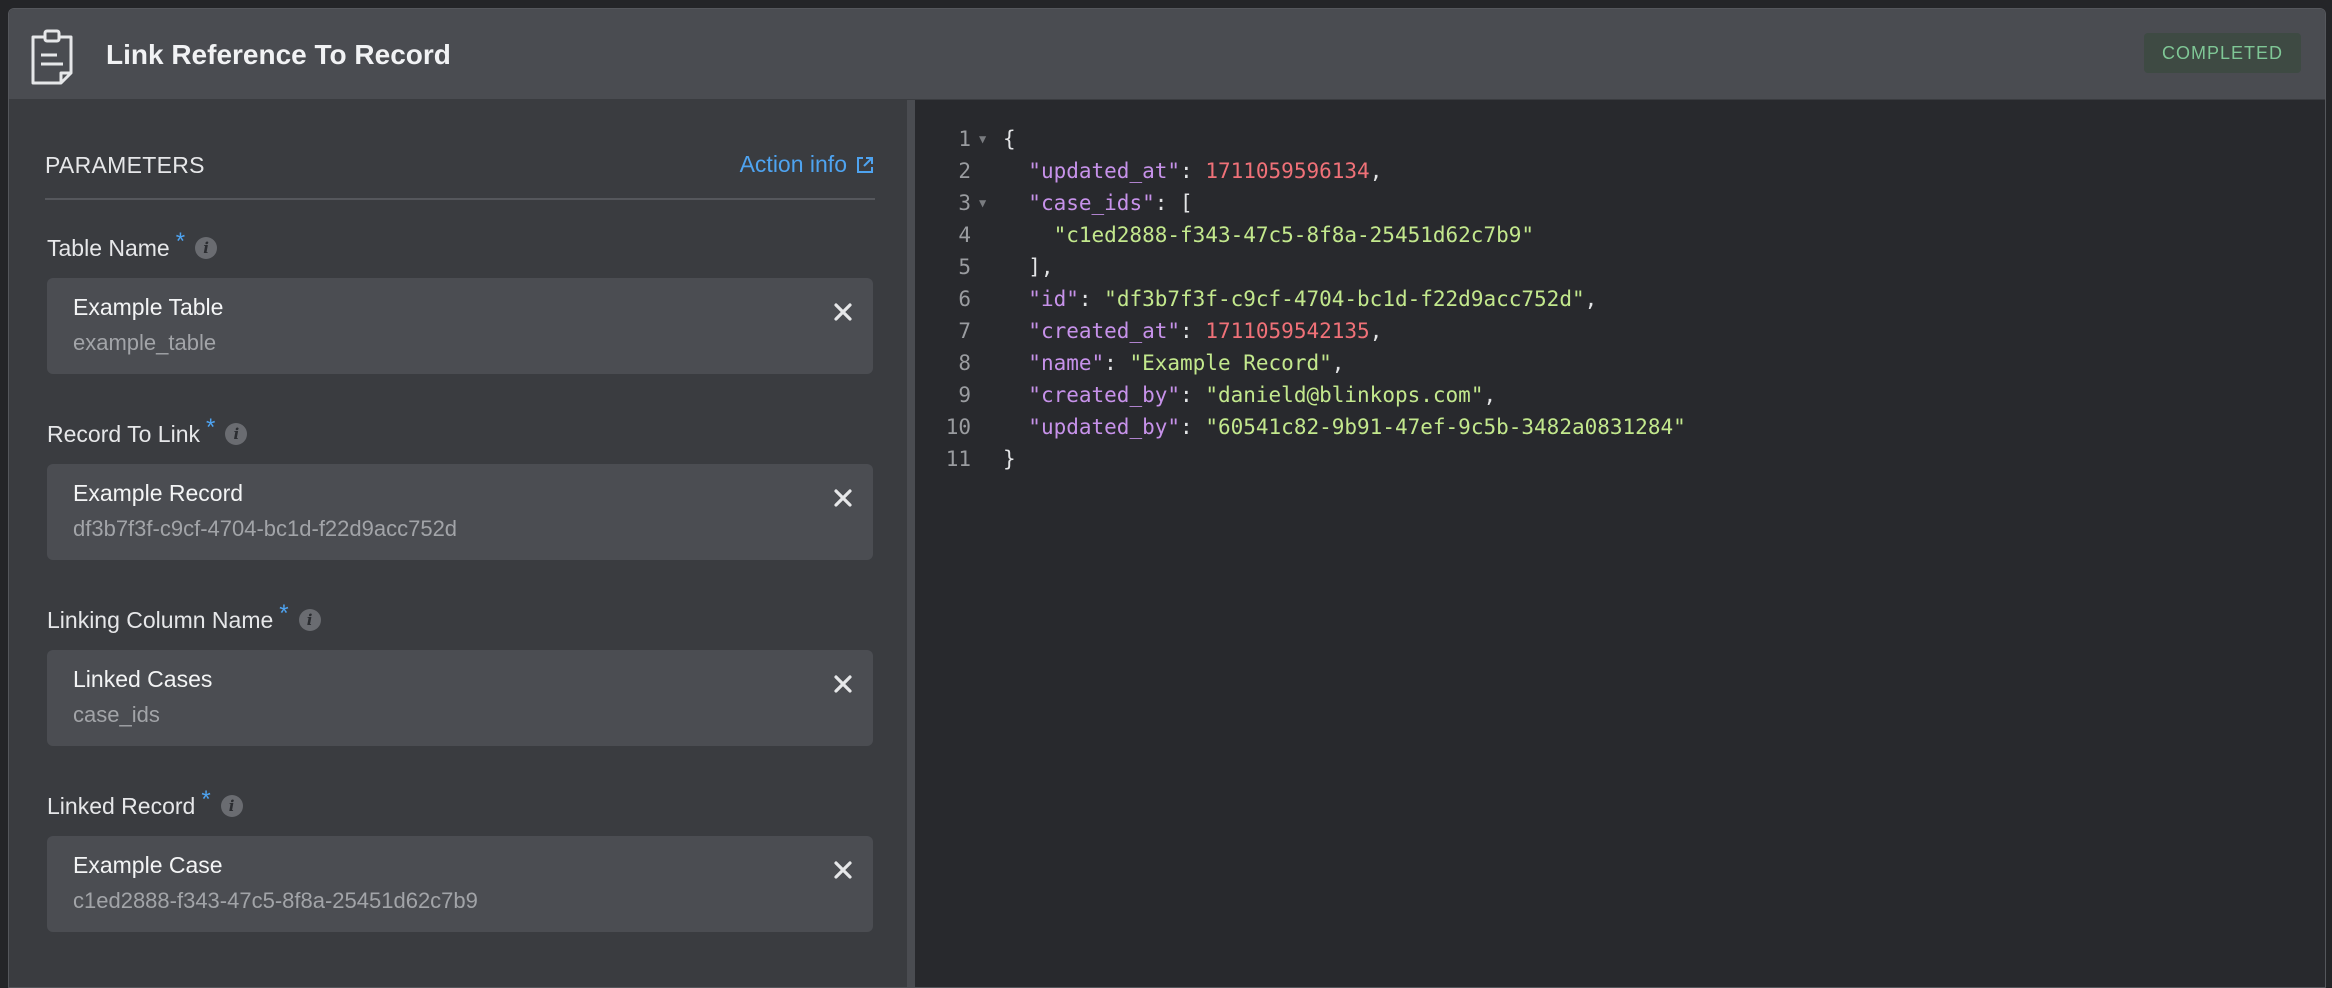 The image size is (2332, 988). Describe the element at coordinates (275, 900) in the screenshot. I see `field-sub-value: c1ed2888-f343-47c5-8f8a-25451d62c7b9` at that location.